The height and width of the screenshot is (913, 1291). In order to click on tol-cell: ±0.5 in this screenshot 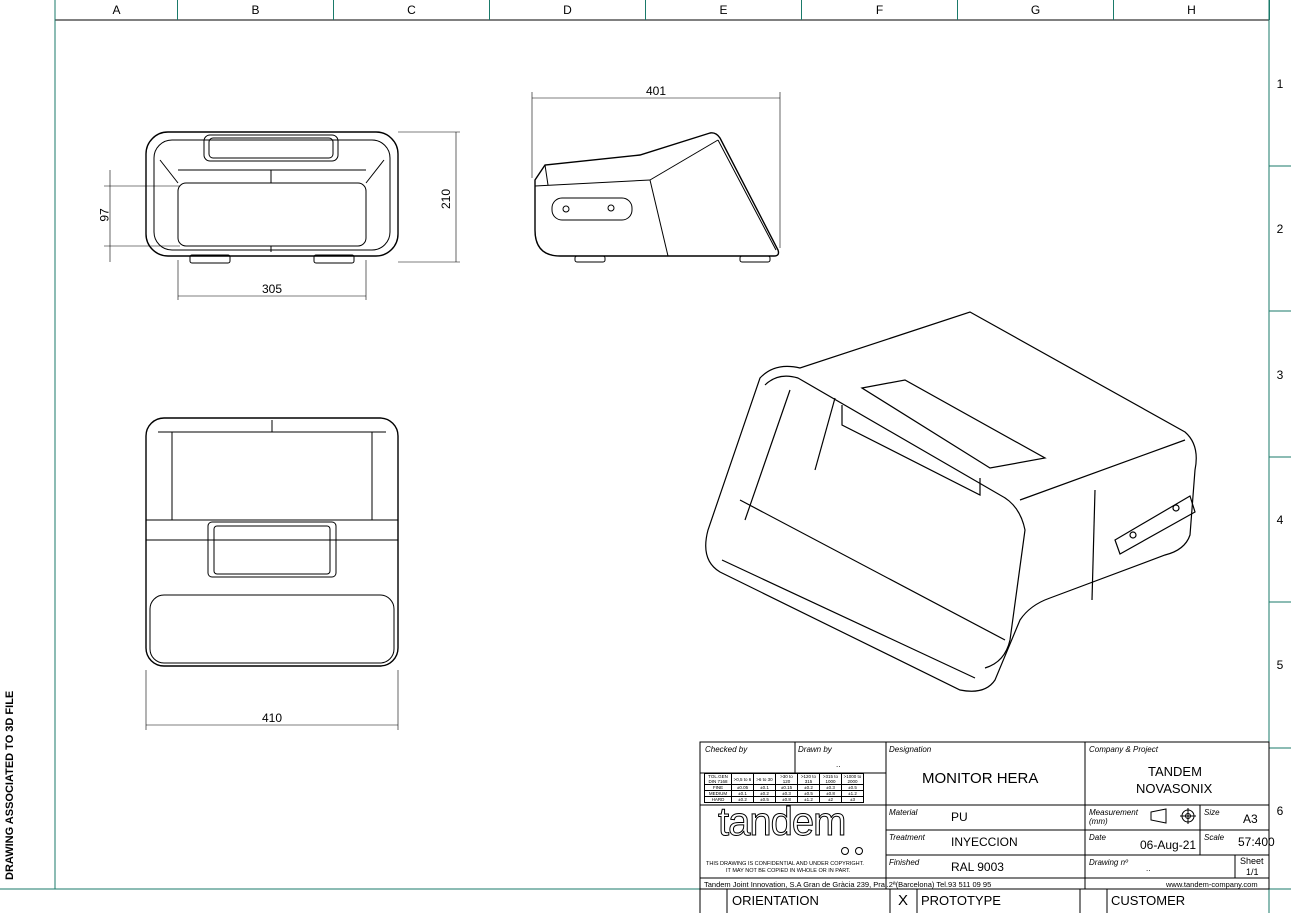, I will do `click(764, 799)`.